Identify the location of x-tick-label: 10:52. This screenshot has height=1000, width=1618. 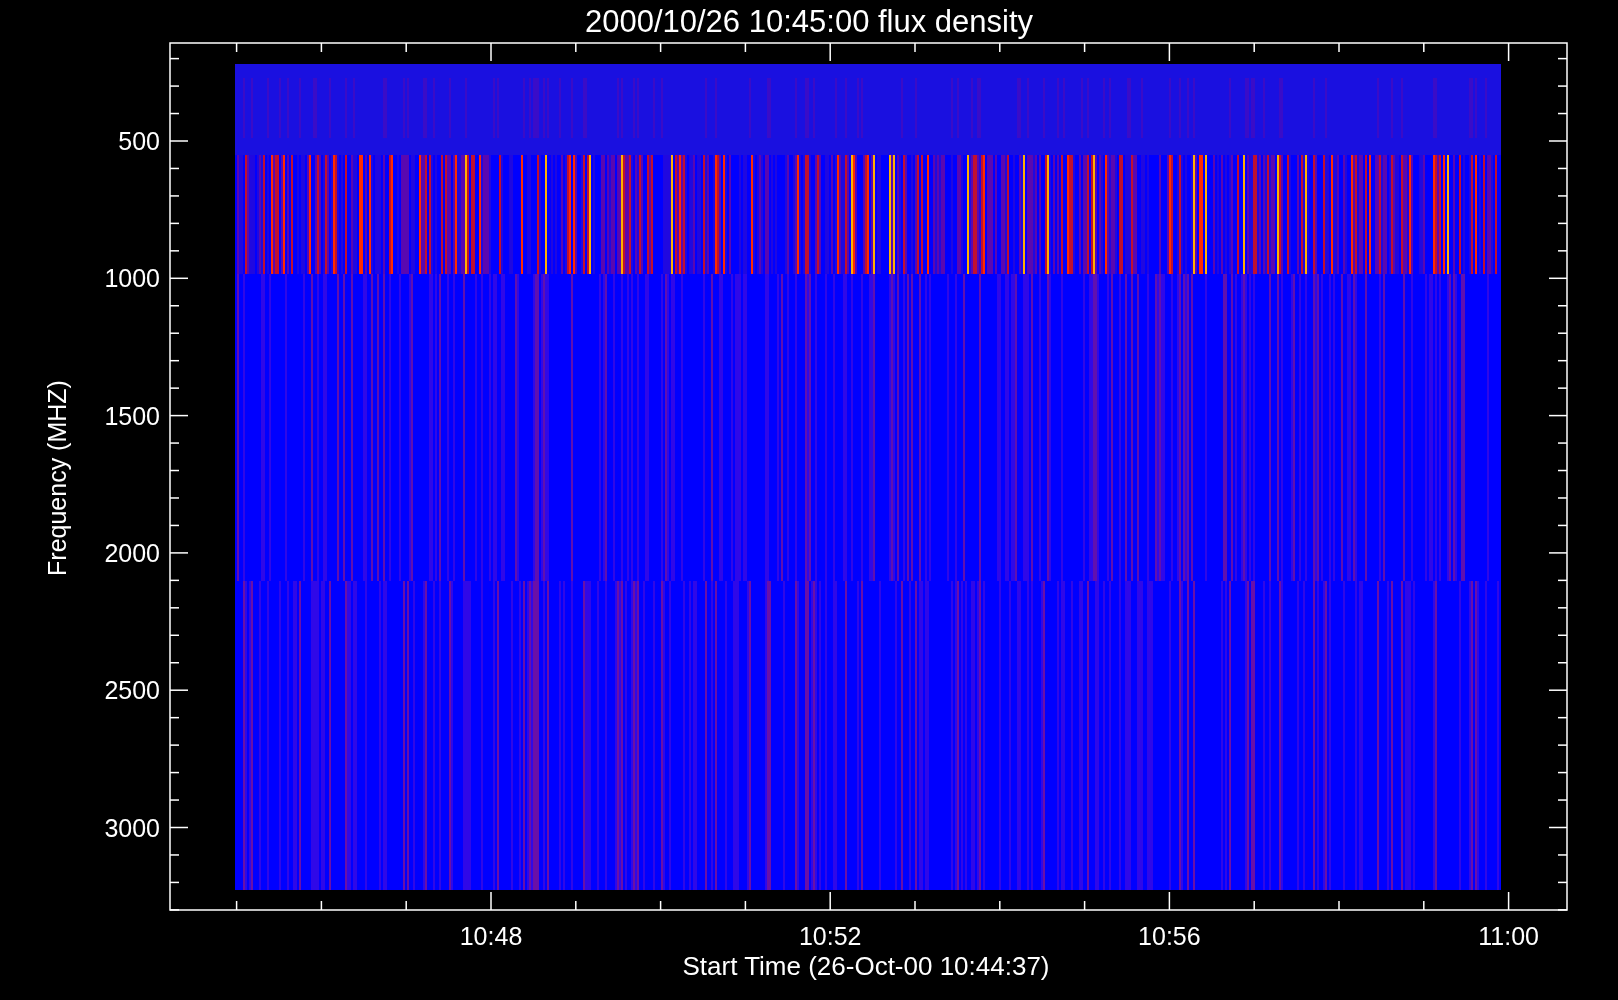
(830, 936).